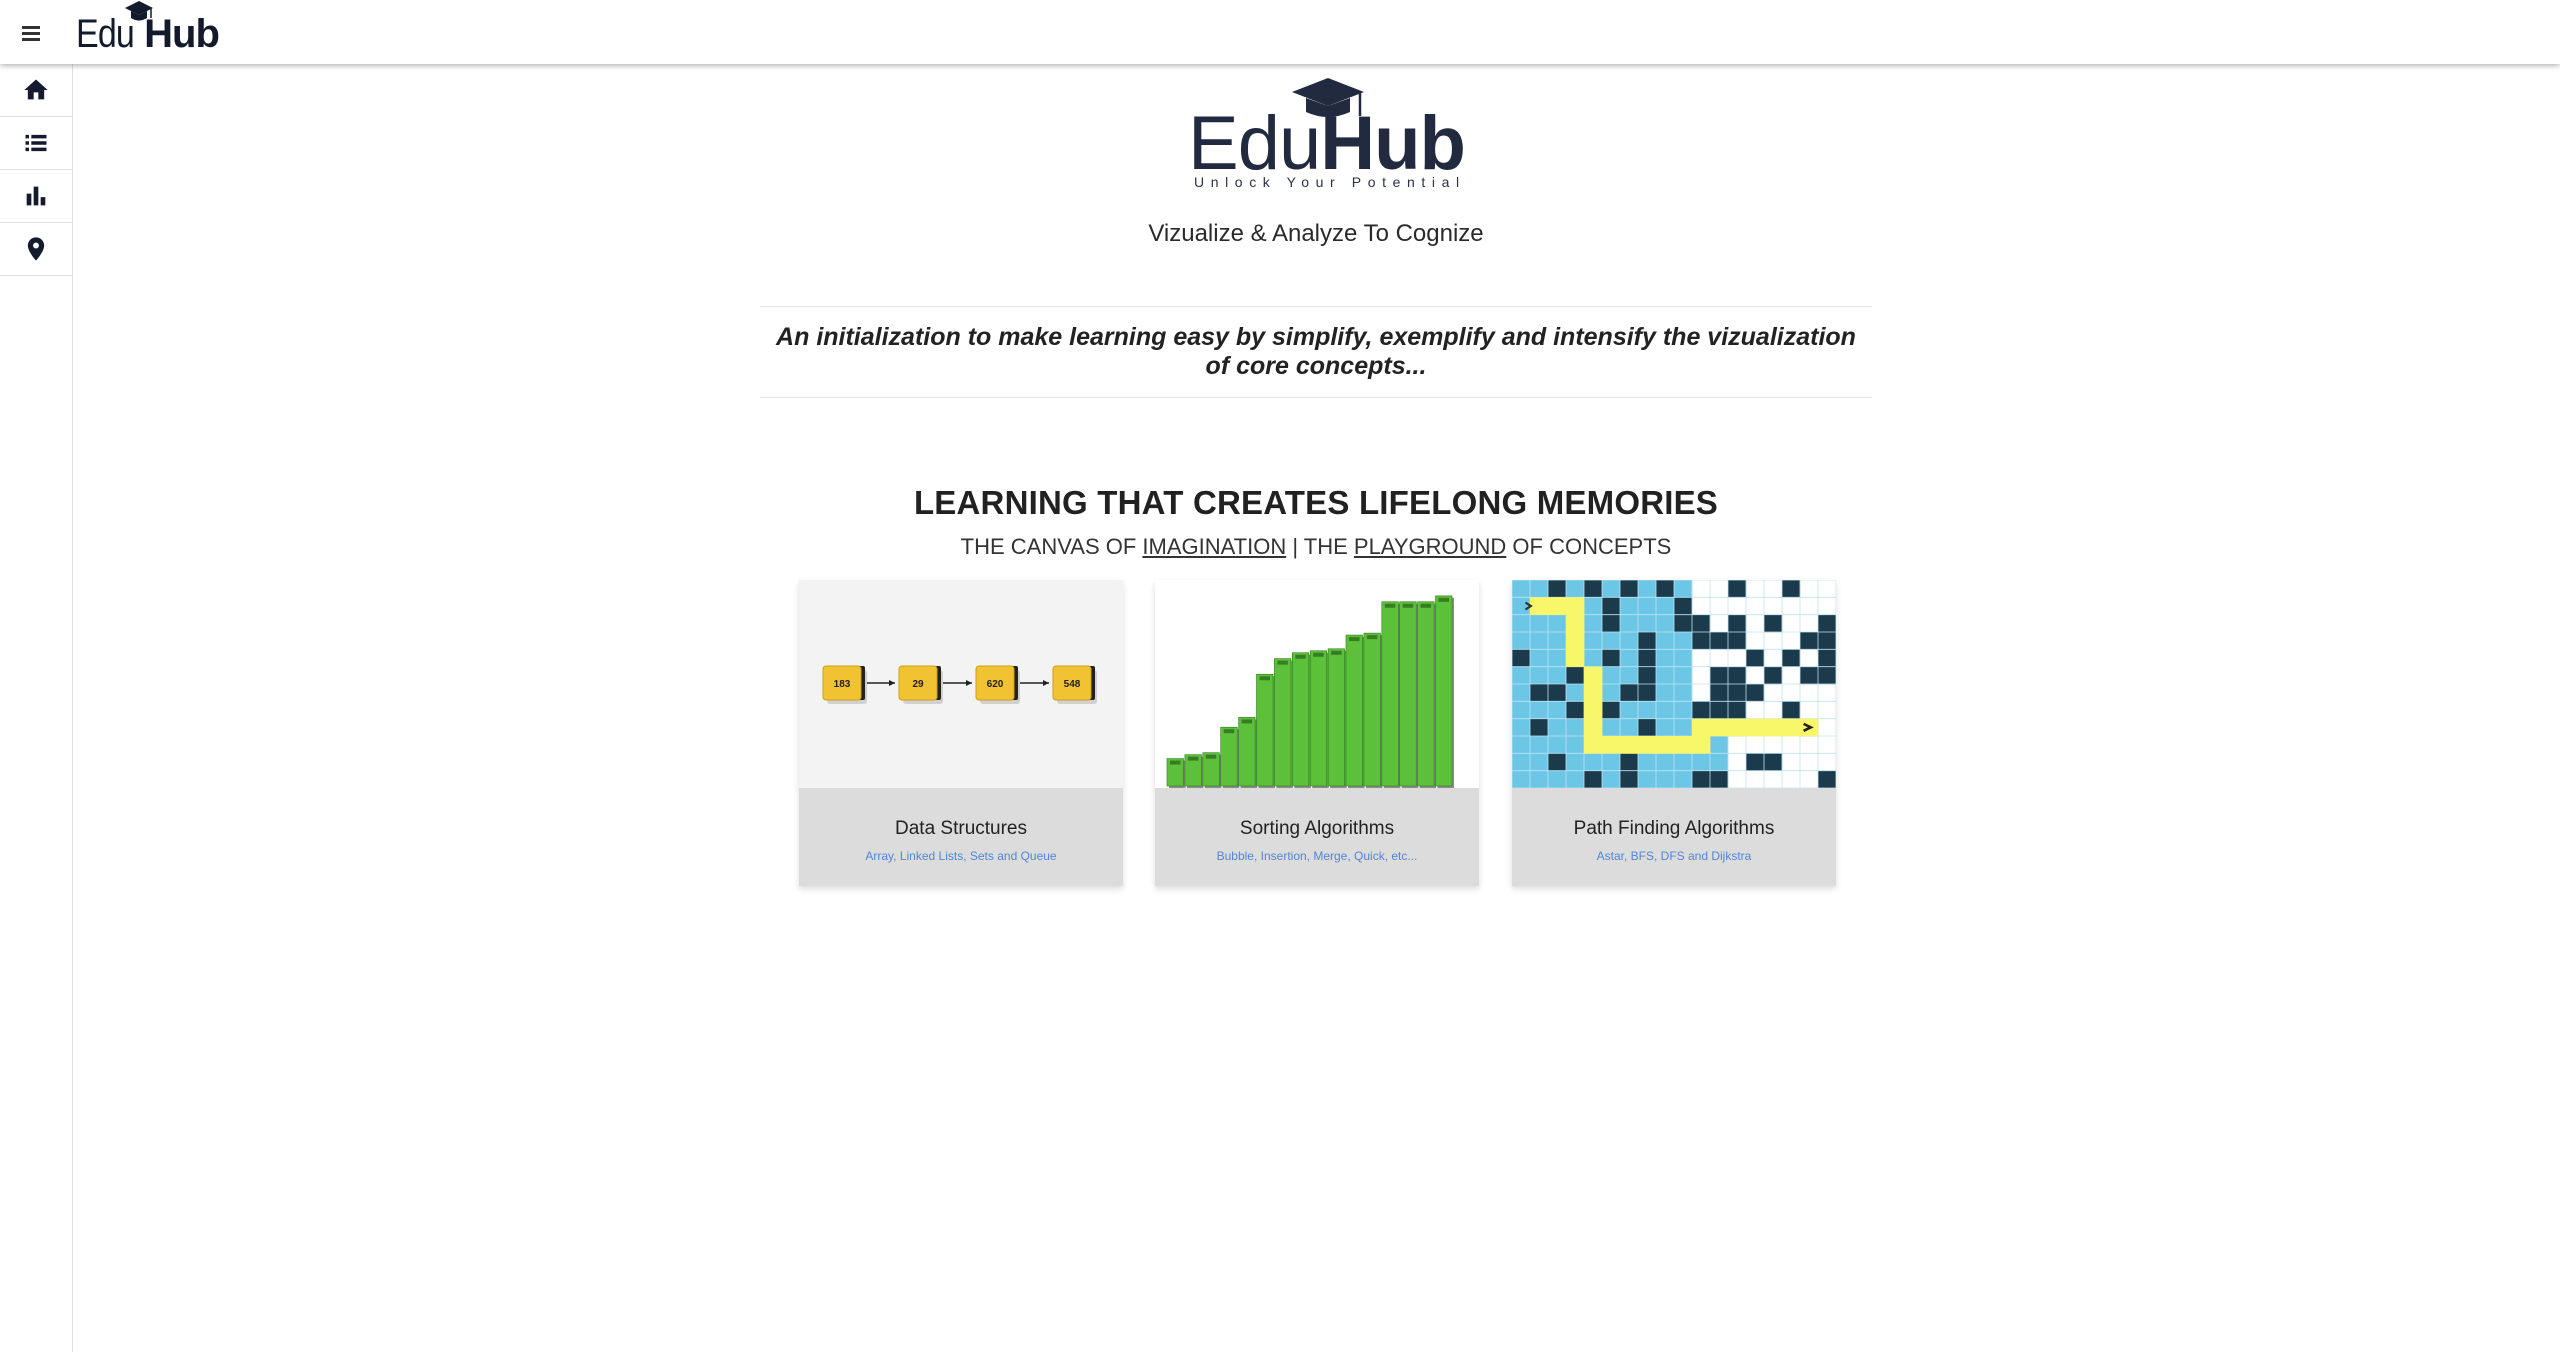 The image size is (2560, 1352). Describe the element at coordinates (1328, 97) in the screenshot. I see `graduation-cap-icon` at that location.